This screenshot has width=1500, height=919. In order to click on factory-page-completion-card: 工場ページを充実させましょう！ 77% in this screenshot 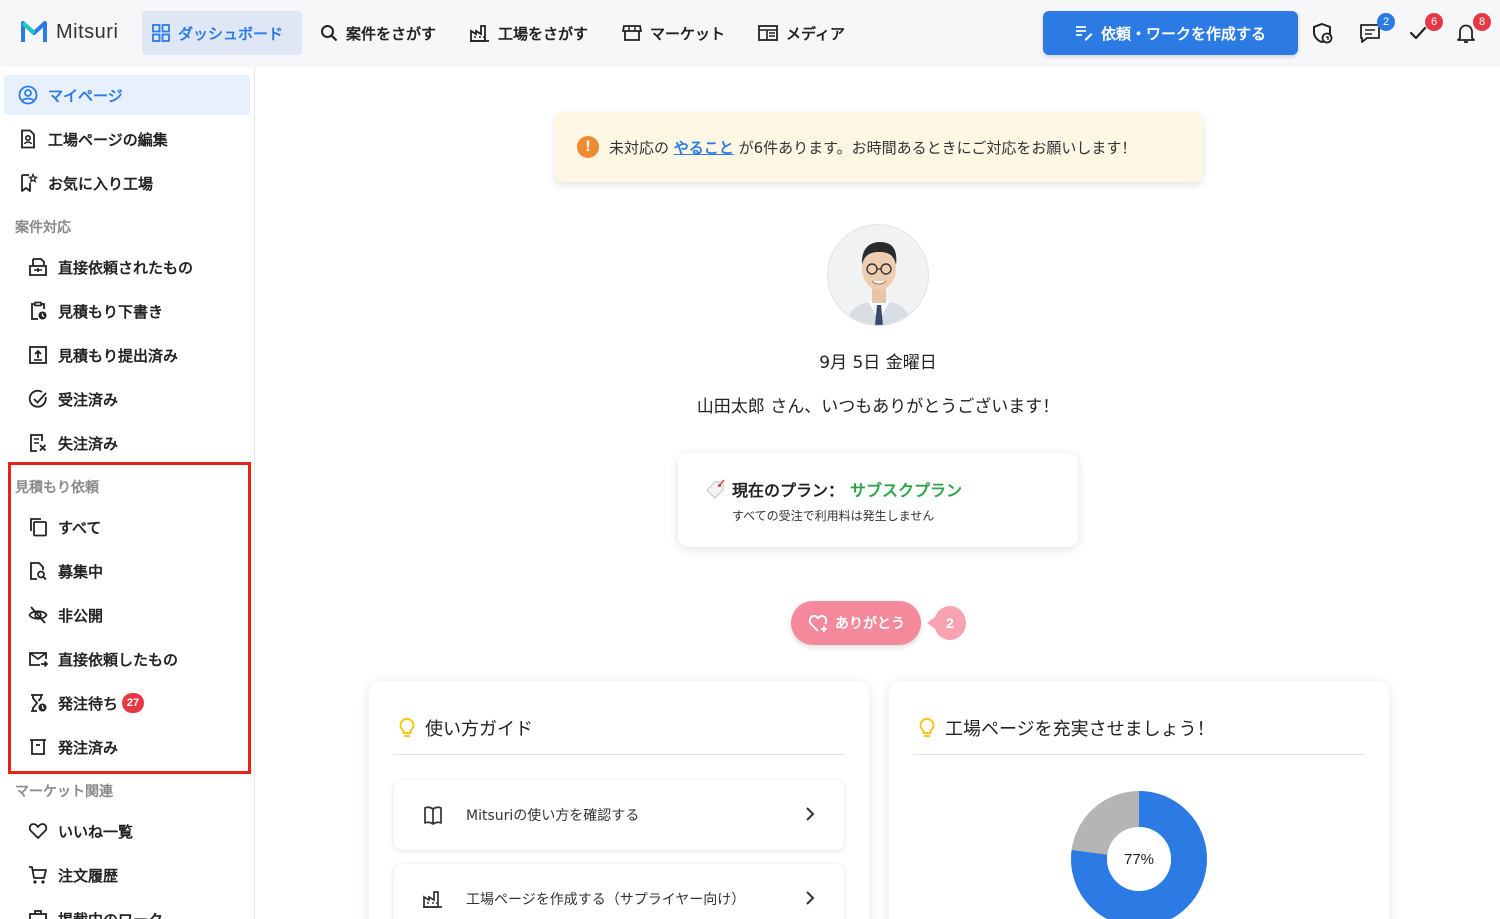, I will do `click(1139, 800)`.